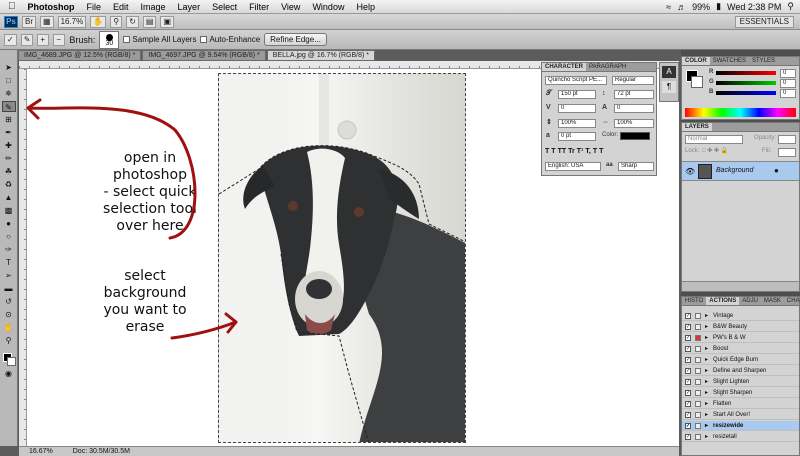  I want to click on annotation-arrows, so click(132, 219).